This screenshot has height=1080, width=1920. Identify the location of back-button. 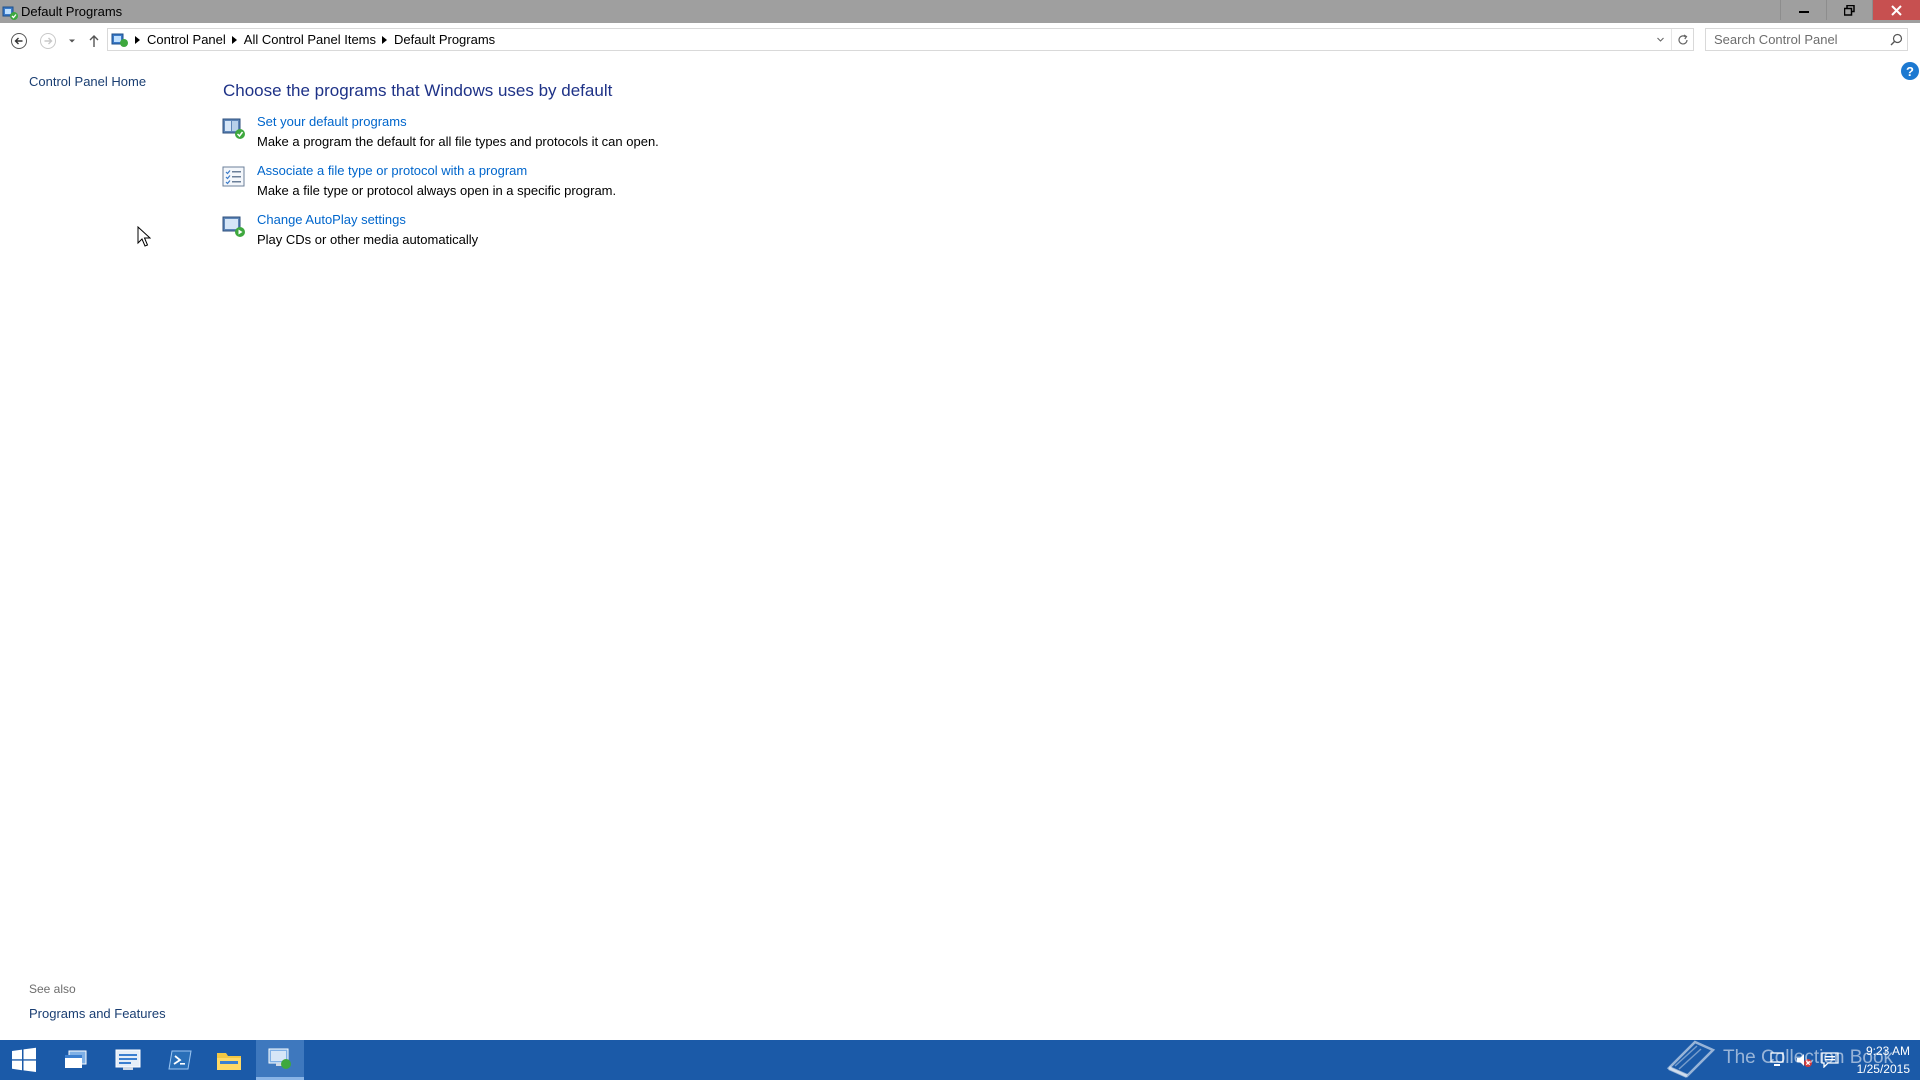
(19, 41).